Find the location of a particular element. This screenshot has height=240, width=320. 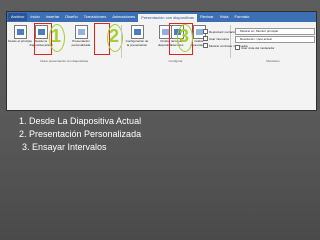

slides-icon is located at coordinates (81, 32).